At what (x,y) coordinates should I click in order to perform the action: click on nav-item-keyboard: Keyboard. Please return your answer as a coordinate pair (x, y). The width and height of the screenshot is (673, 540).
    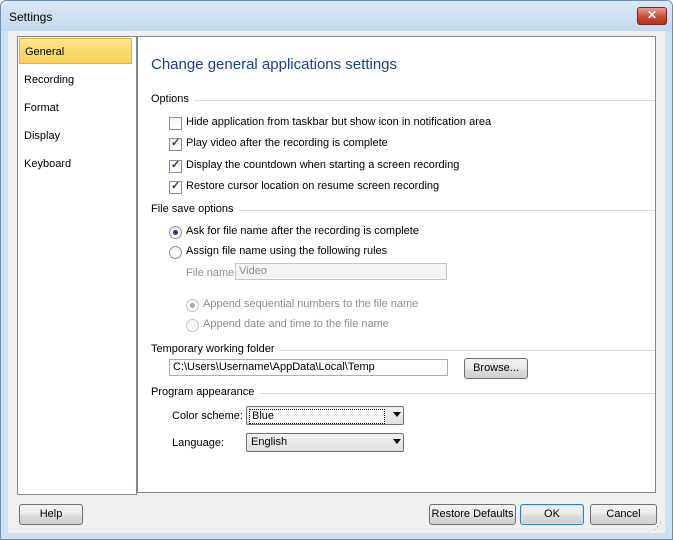
    Looking at the image, I should click on (75, 164).